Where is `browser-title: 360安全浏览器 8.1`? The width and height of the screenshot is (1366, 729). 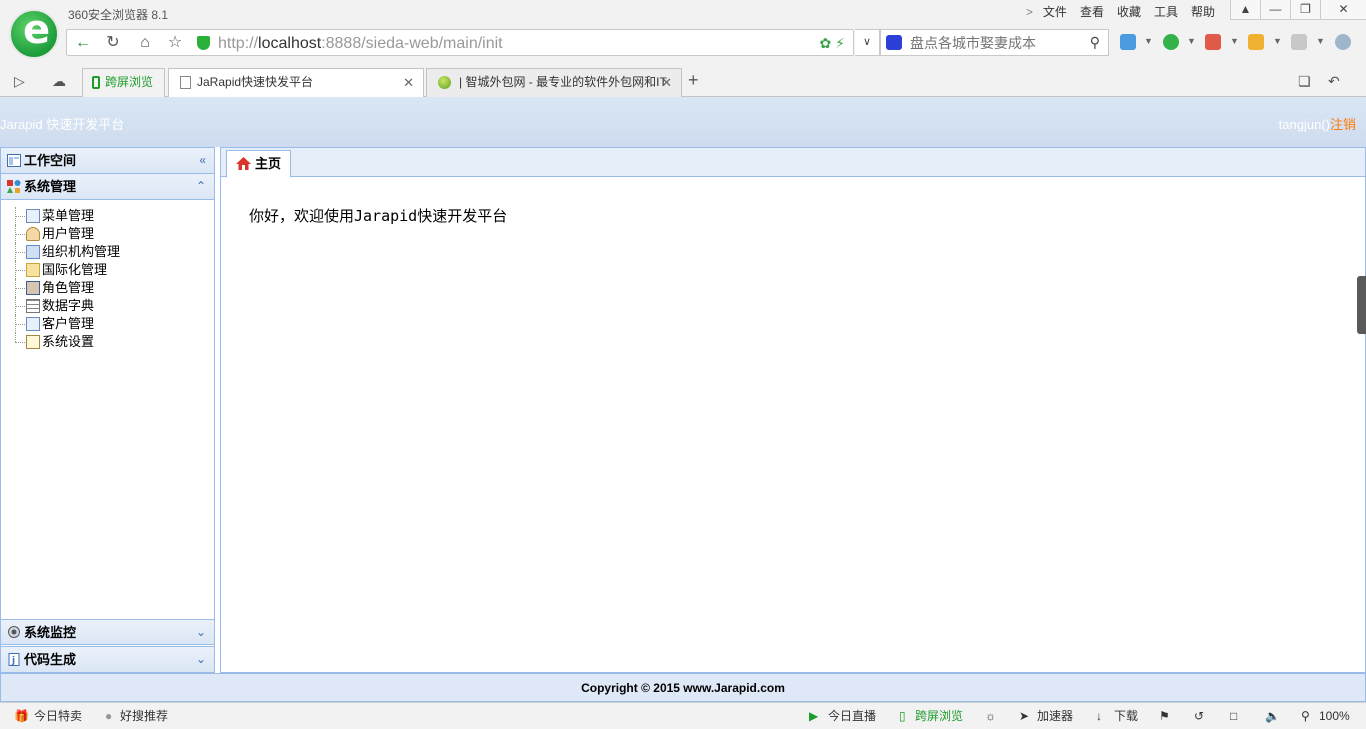
browser-title: 360安全浏览器 8.1 is located at coordinates (118, 15).